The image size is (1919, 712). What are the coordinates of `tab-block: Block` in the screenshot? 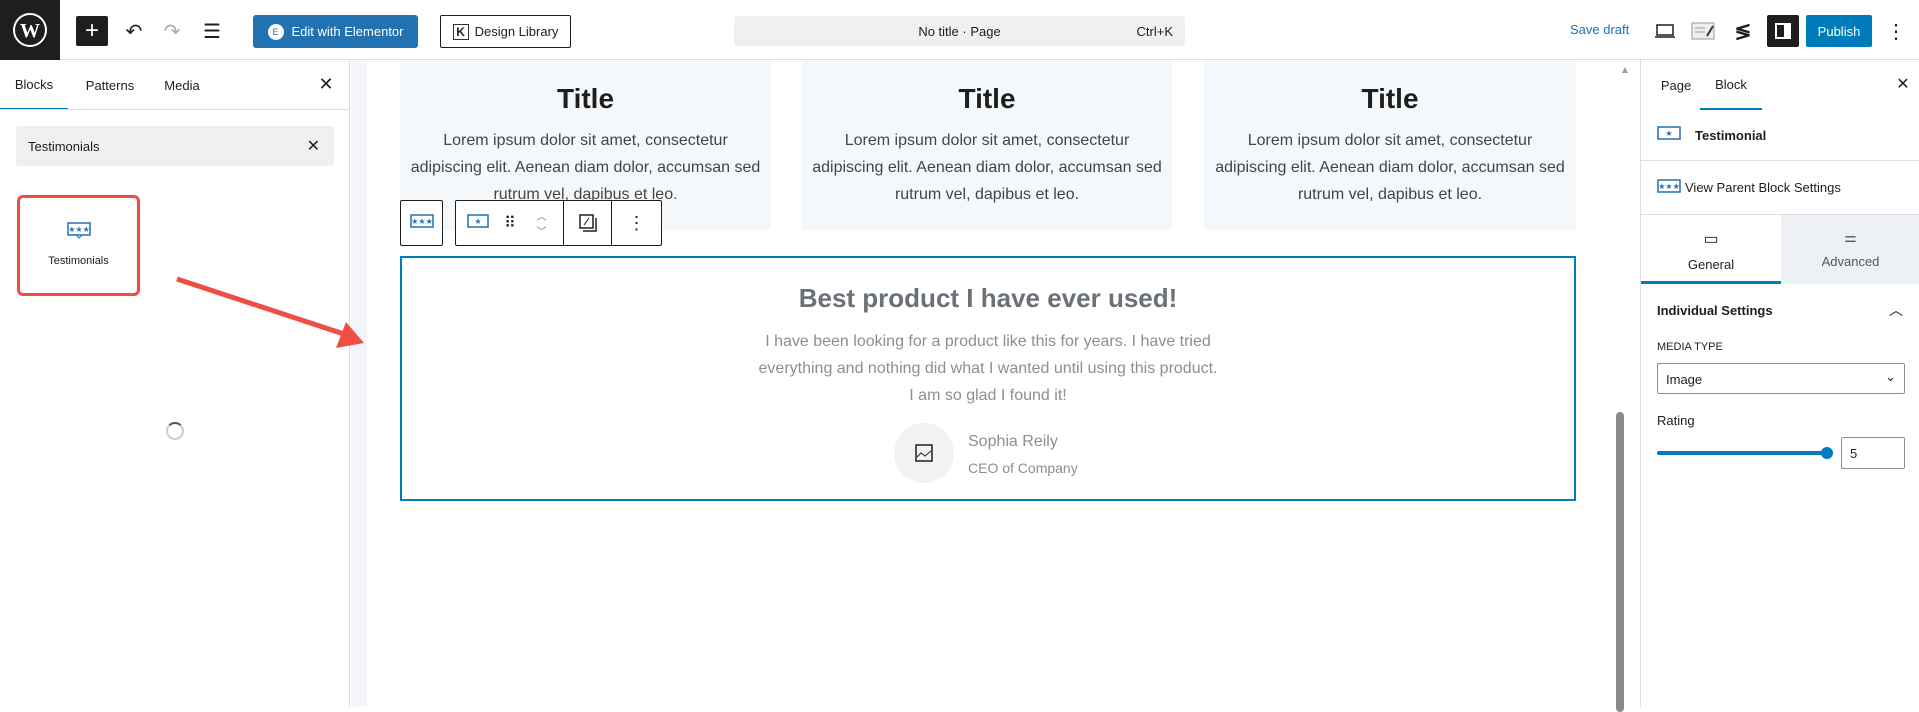 It's located at (1731, 85).